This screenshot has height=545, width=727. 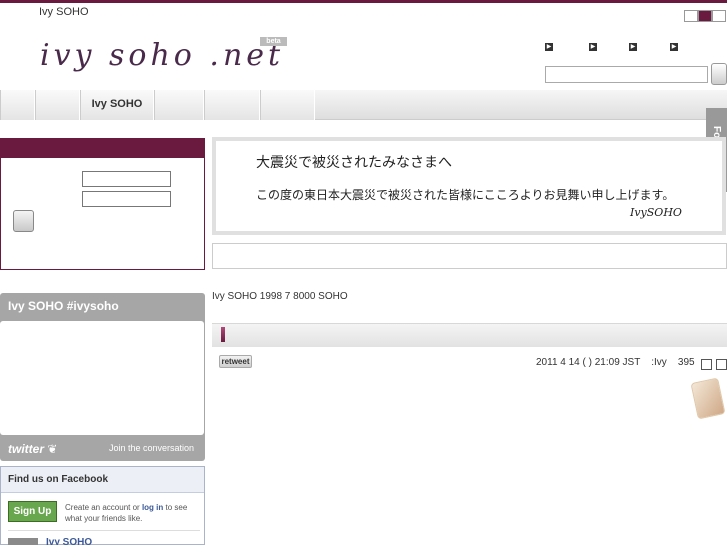 What do you see at coordinates (64, 12) in the screenshot?
I see `site-name: Ivy SOHO` at bounding box center [64, 12].